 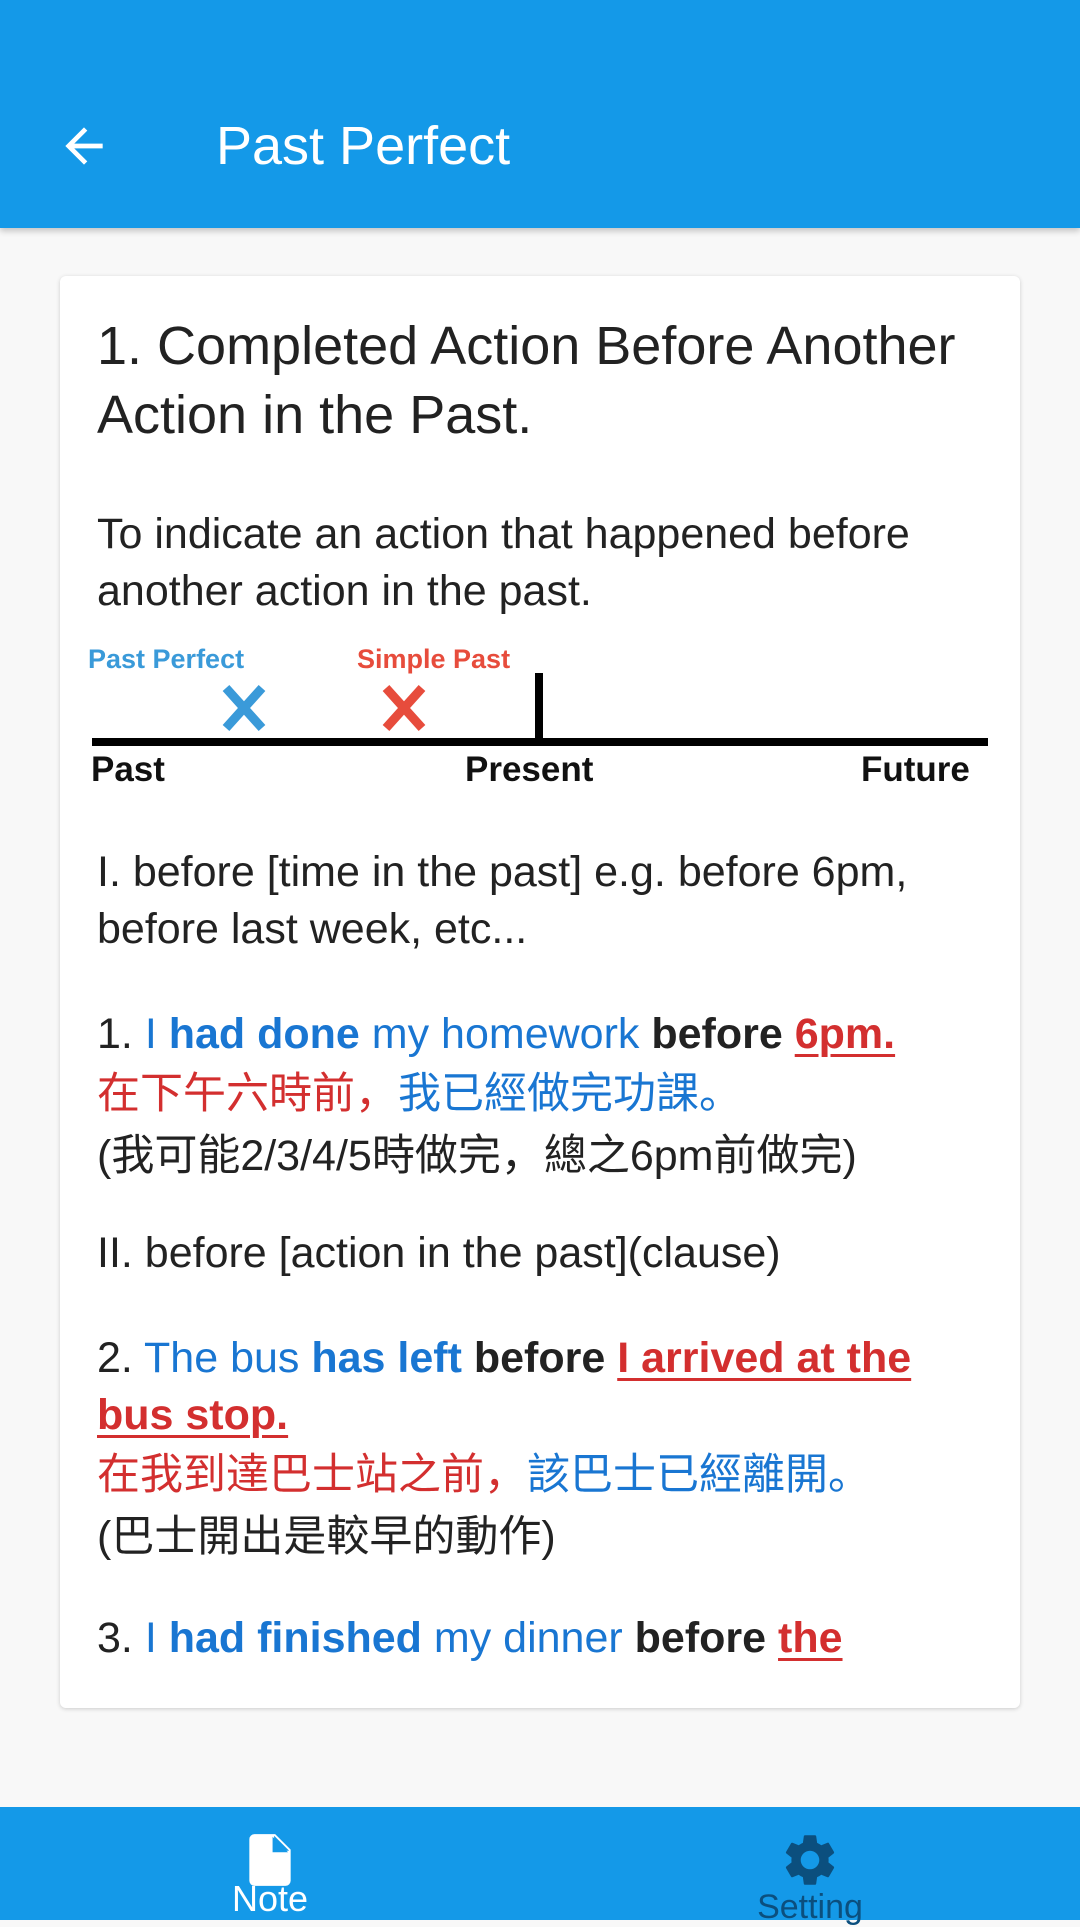 I want to click on example-object: my homework, so click(x=505, y=1034).